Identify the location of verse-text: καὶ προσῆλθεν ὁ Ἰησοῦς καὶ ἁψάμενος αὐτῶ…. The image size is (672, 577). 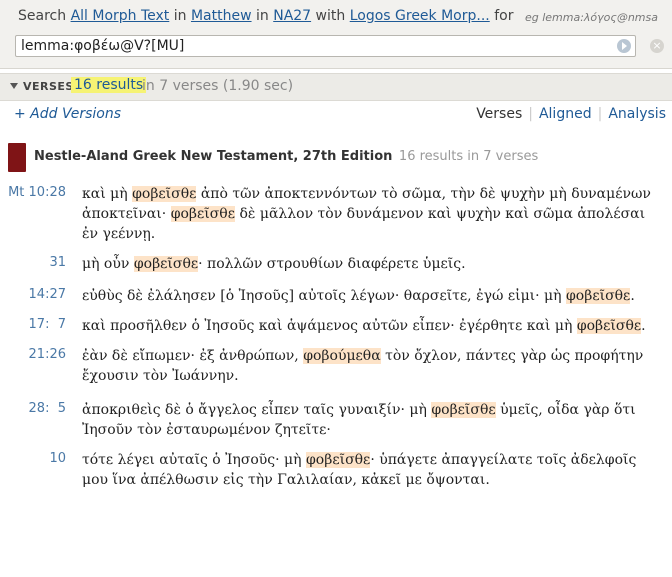
(364, 326).